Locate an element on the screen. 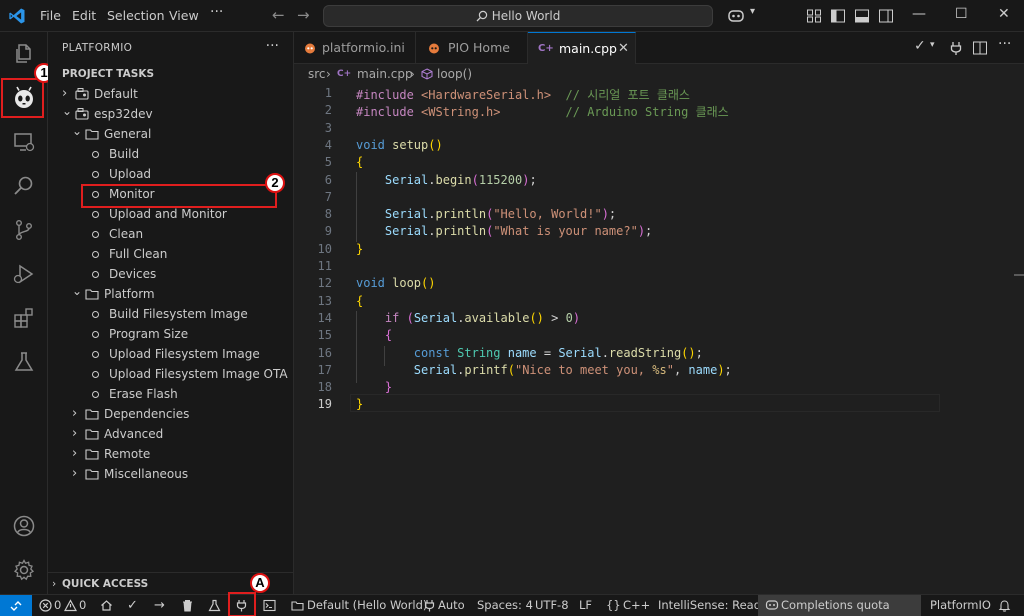  completions-status: Completions quota reached is located at coordinates (839, 605).